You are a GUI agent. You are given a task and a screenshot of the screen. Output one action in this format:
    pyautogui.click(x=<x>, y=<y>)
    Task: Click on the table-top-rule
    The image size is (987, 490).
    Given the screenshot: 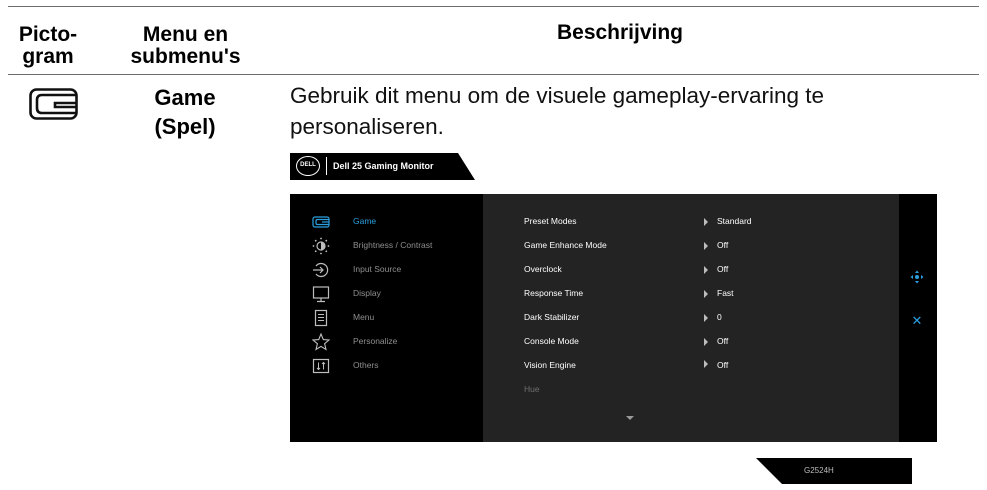 What is the action you would take?
    pyautogui.click(x=493, y=6)
    